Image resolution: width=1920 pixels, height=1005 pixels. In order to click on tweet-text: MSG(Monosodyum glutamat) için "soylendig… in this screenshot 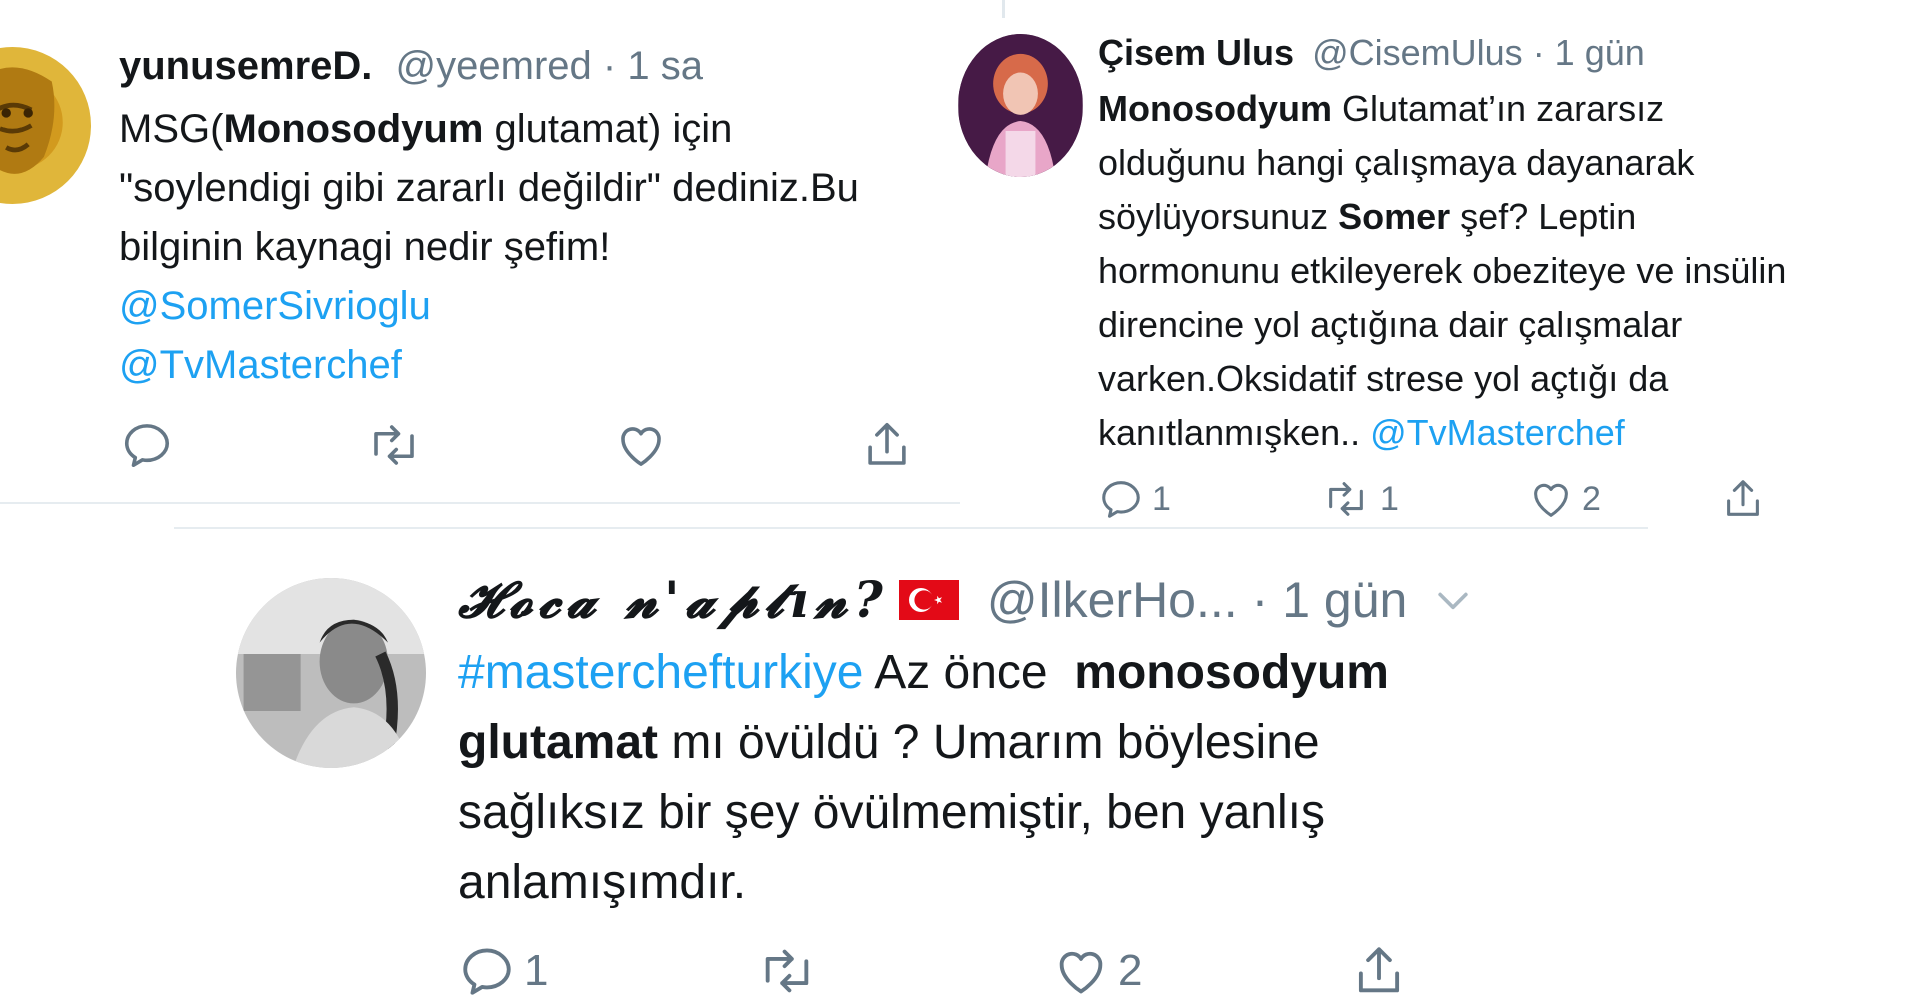, I will do `click(539, 247)`.